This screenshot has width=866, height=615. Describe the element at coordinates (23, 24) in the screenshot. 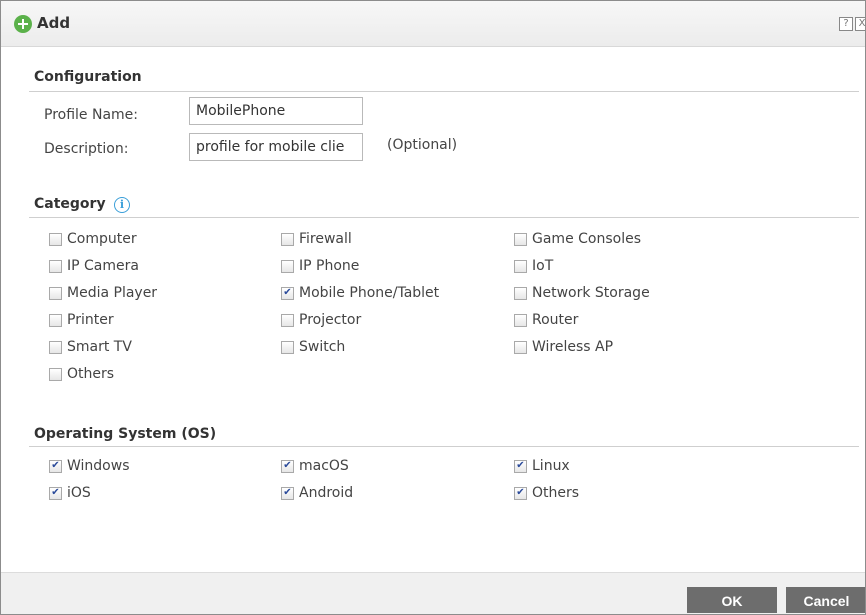

I see `add-circle-icon` at that location.